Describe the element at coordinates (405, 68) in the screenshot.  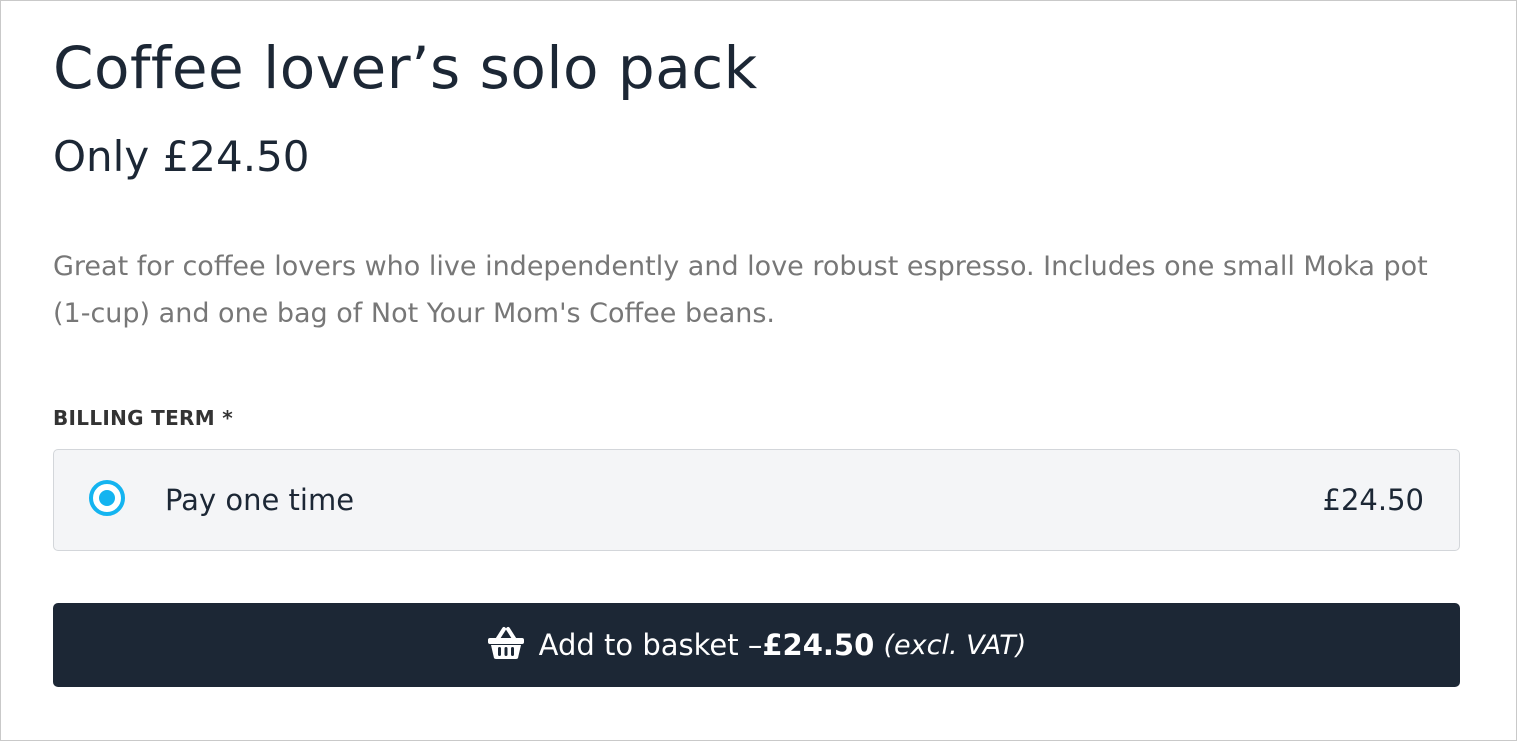
I see `product-title: Coffee lover’s solo pack` at that location.